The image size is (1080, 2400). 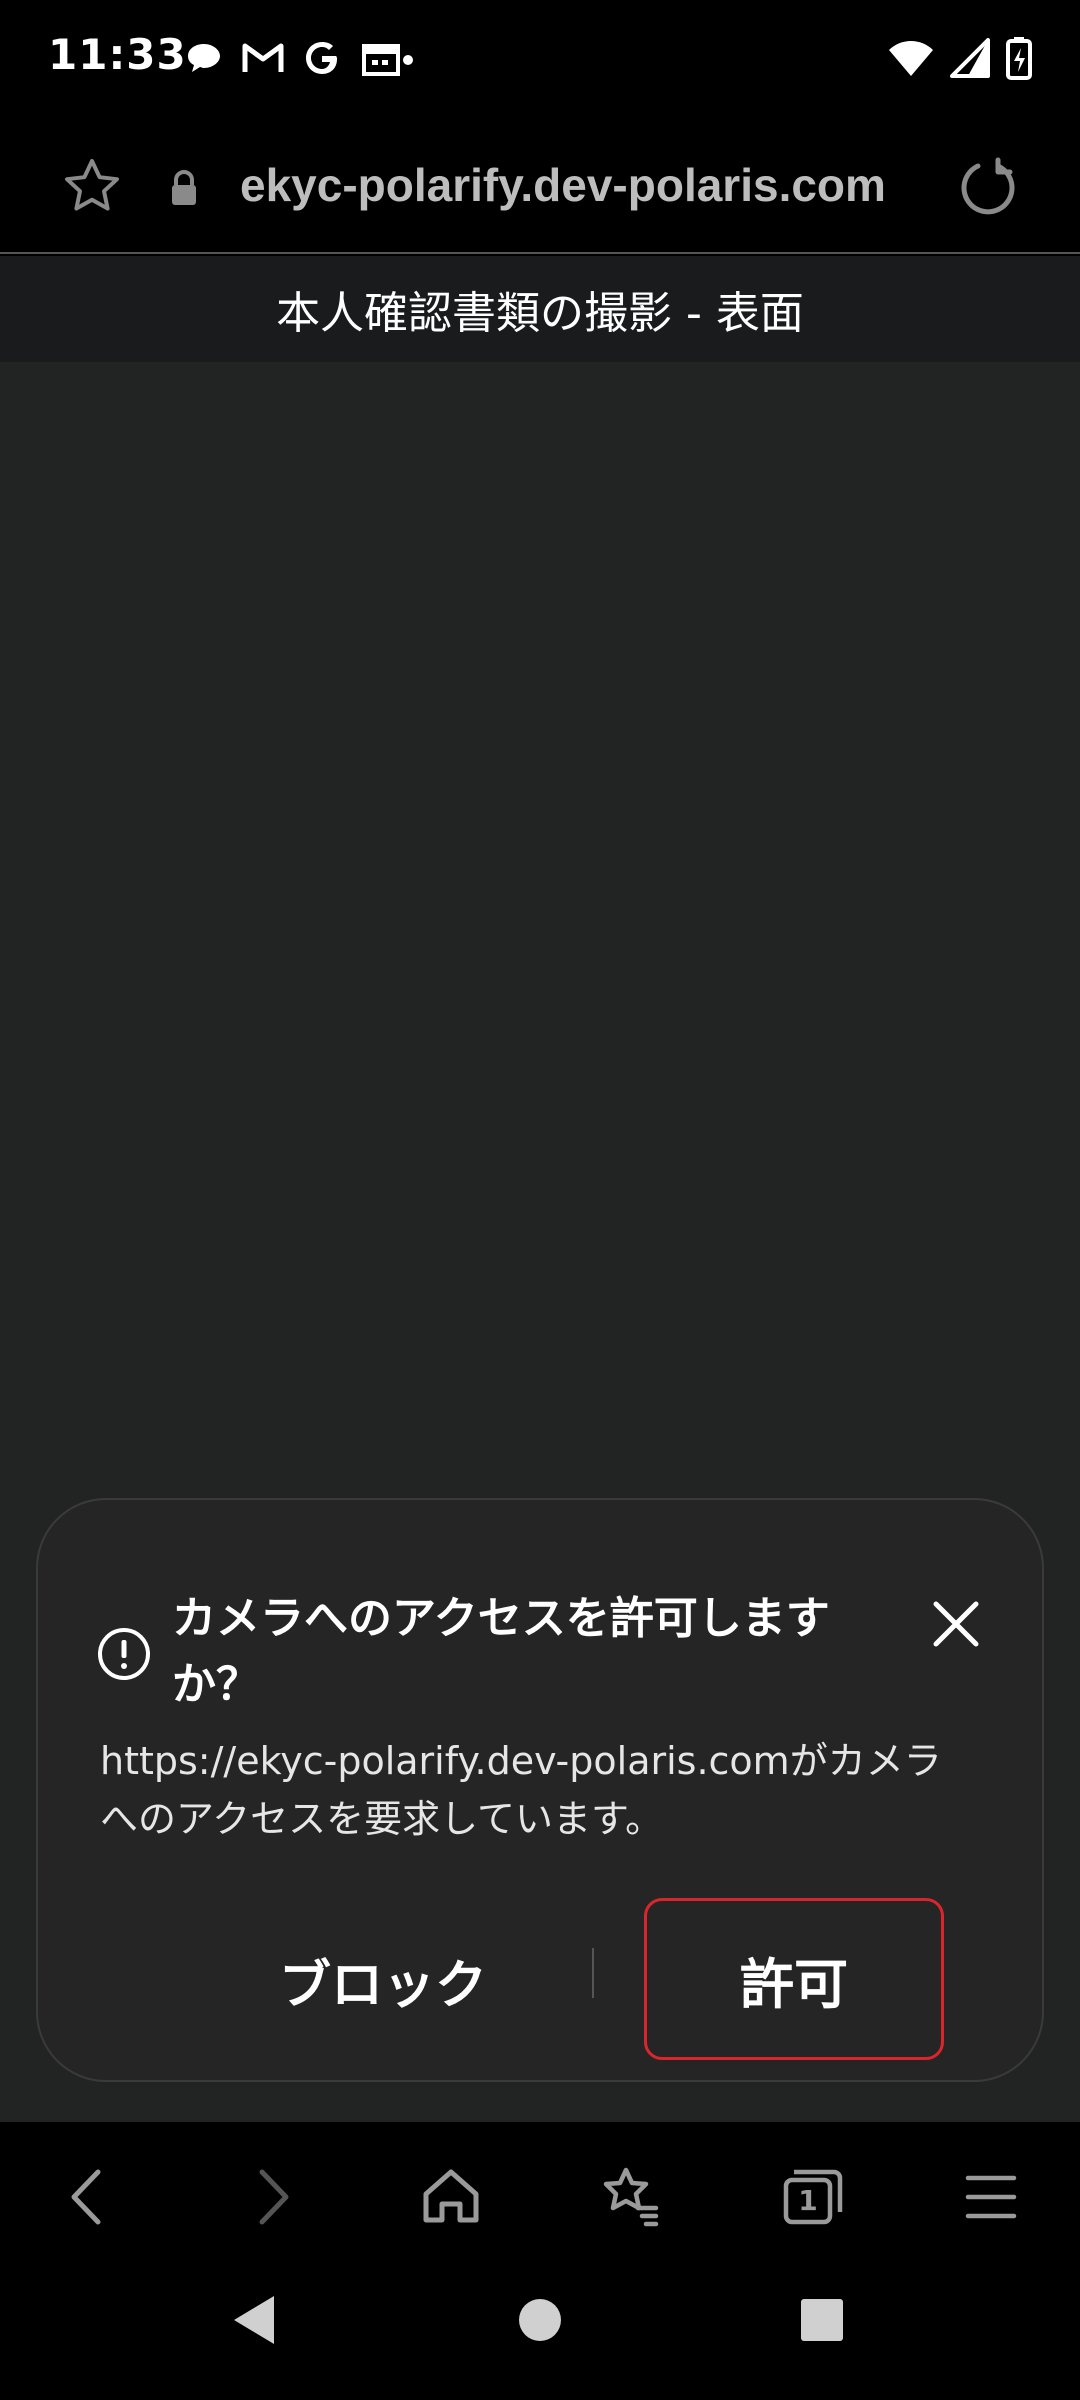 What do you see at coordinates (540, 2196) in the screenshot?
I see `browser-toolbar: 1` at bounding box center [540, 2196].